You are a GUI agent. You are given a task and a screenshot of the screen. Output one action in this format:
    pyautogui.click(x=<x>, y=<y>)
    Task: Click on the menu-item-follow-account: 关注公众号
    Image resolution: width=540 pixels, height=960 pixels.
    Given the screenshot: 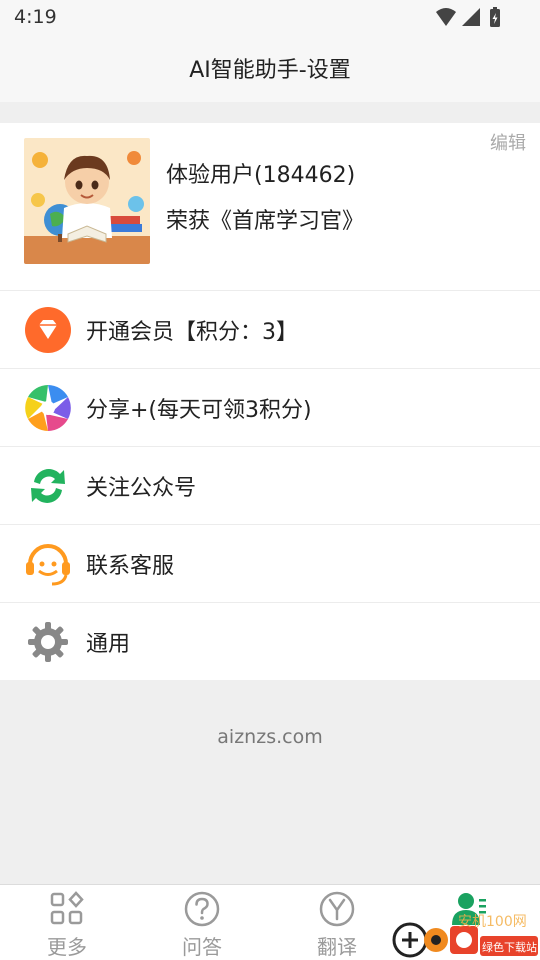 What is the action you would take?
    pyautogui.click(x=270, y=485)
    